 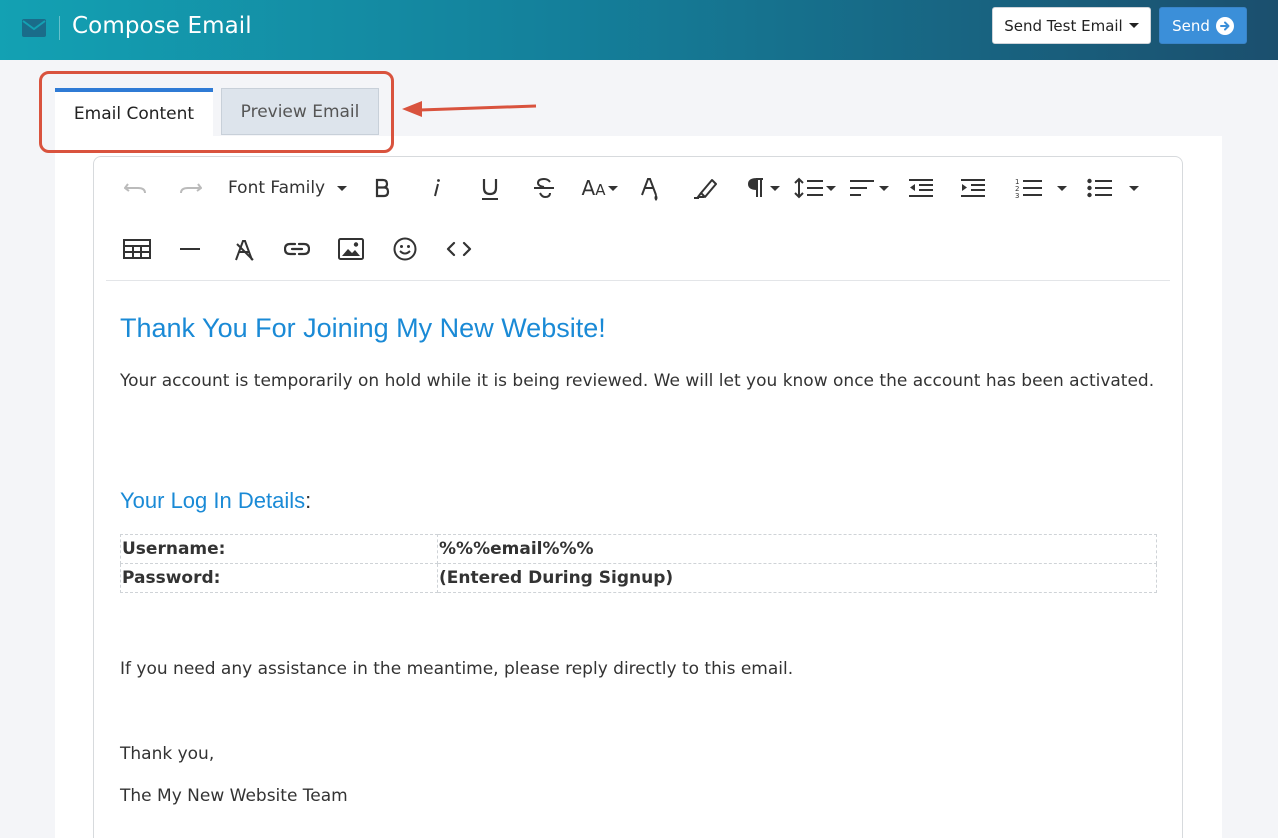 What do you see at coordinates (190, 249) in the screenshot?
I see `horizontal-rule-icon` at bounding box center [190, 249].